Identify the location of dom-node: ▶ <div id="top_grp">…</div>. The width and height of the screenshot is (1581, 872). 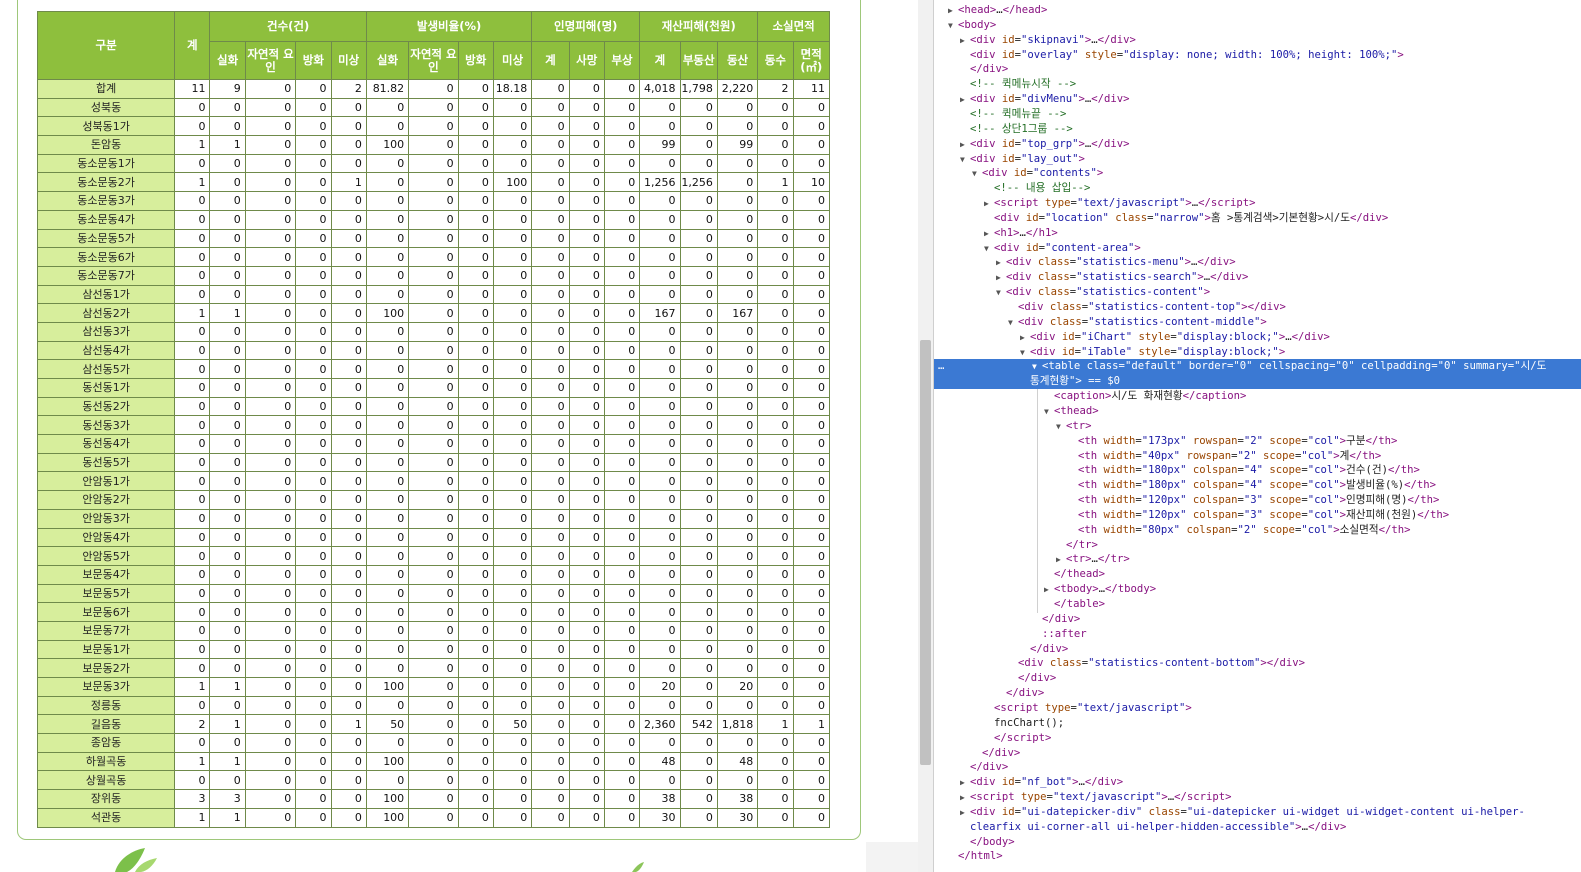
(1257, 144).